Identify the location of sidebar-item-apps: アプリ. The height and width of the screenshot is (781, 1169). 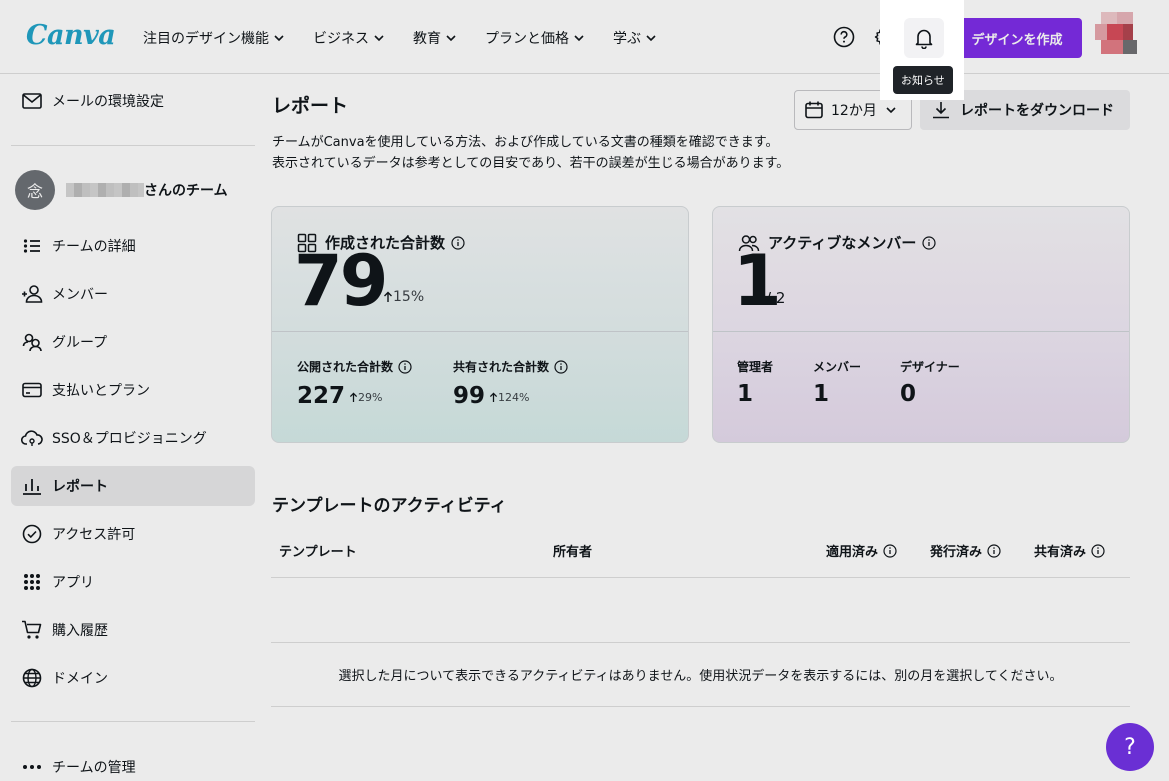
(133, 582).